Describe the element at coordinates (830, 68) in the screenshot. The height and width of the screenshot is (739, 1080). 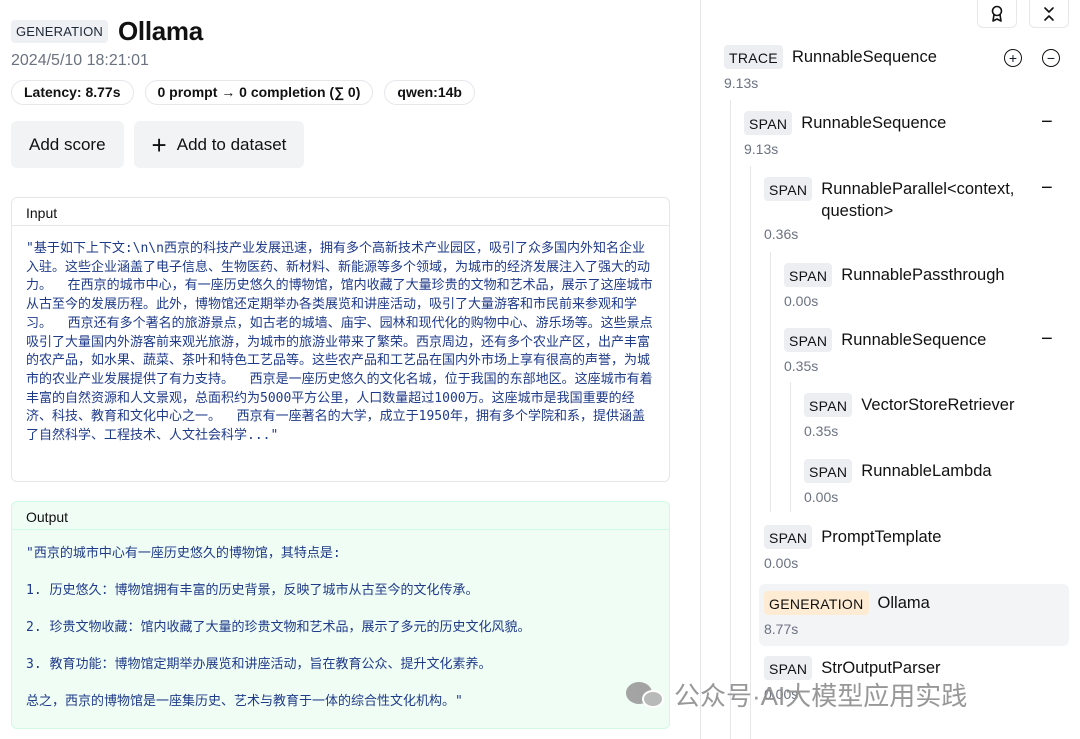
I see `trace-node: TRACE RunnableSequence 9.13s` at that location.